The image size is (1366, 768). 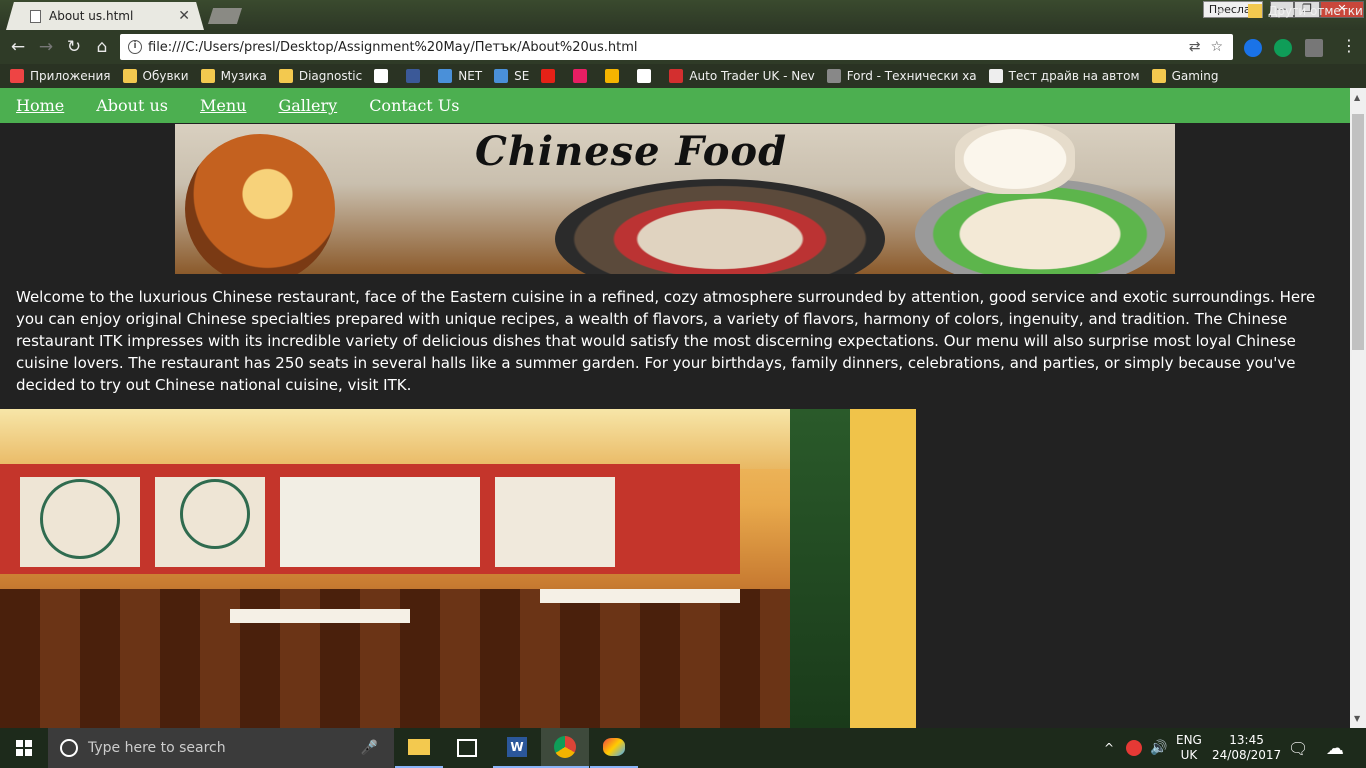 What do you see at coordinates (555, 522) in the screenshot?
I see `photo-window` at bounding box center [555, 522].